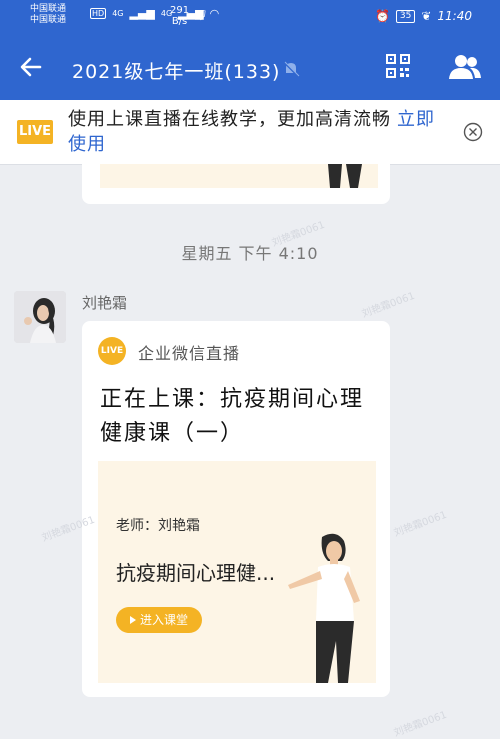  What do you see at coordinates (189, 353) in the screenshot?
I see `card-source: 企业微信直播` at bounding box center [189, 353].